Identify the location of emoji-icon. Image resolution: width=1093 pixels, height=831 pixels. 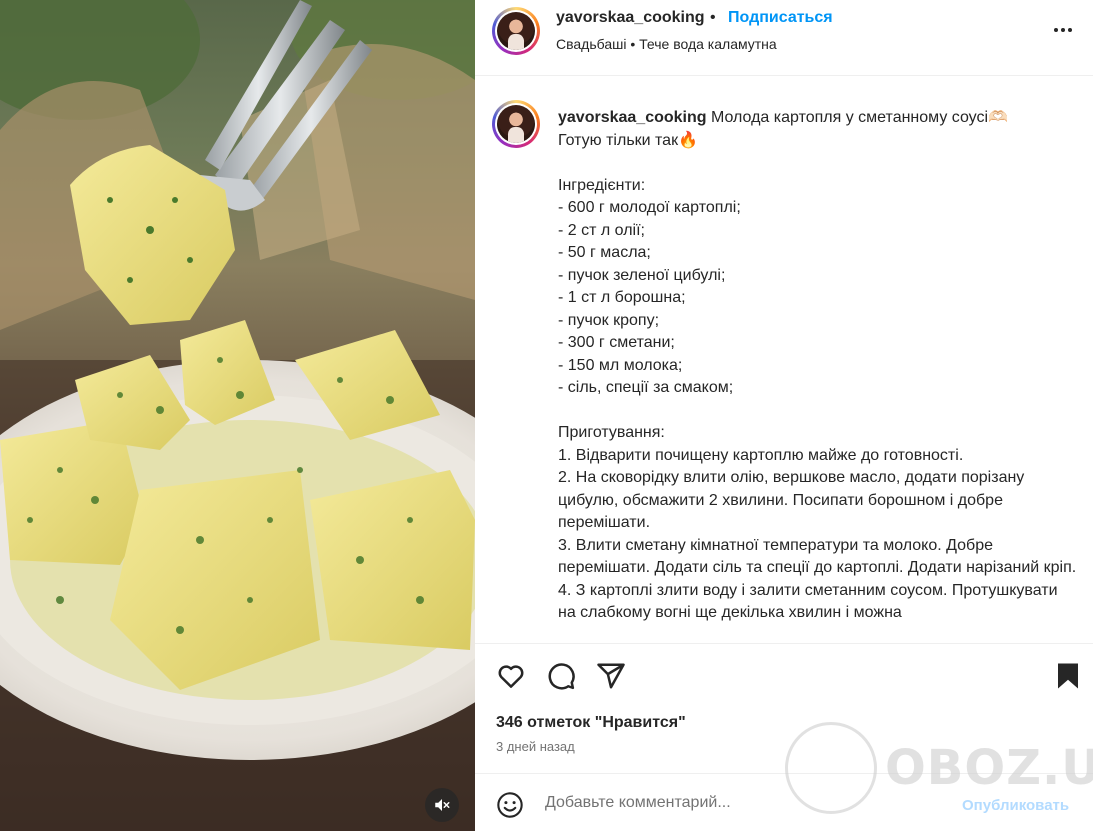
(510, 805).